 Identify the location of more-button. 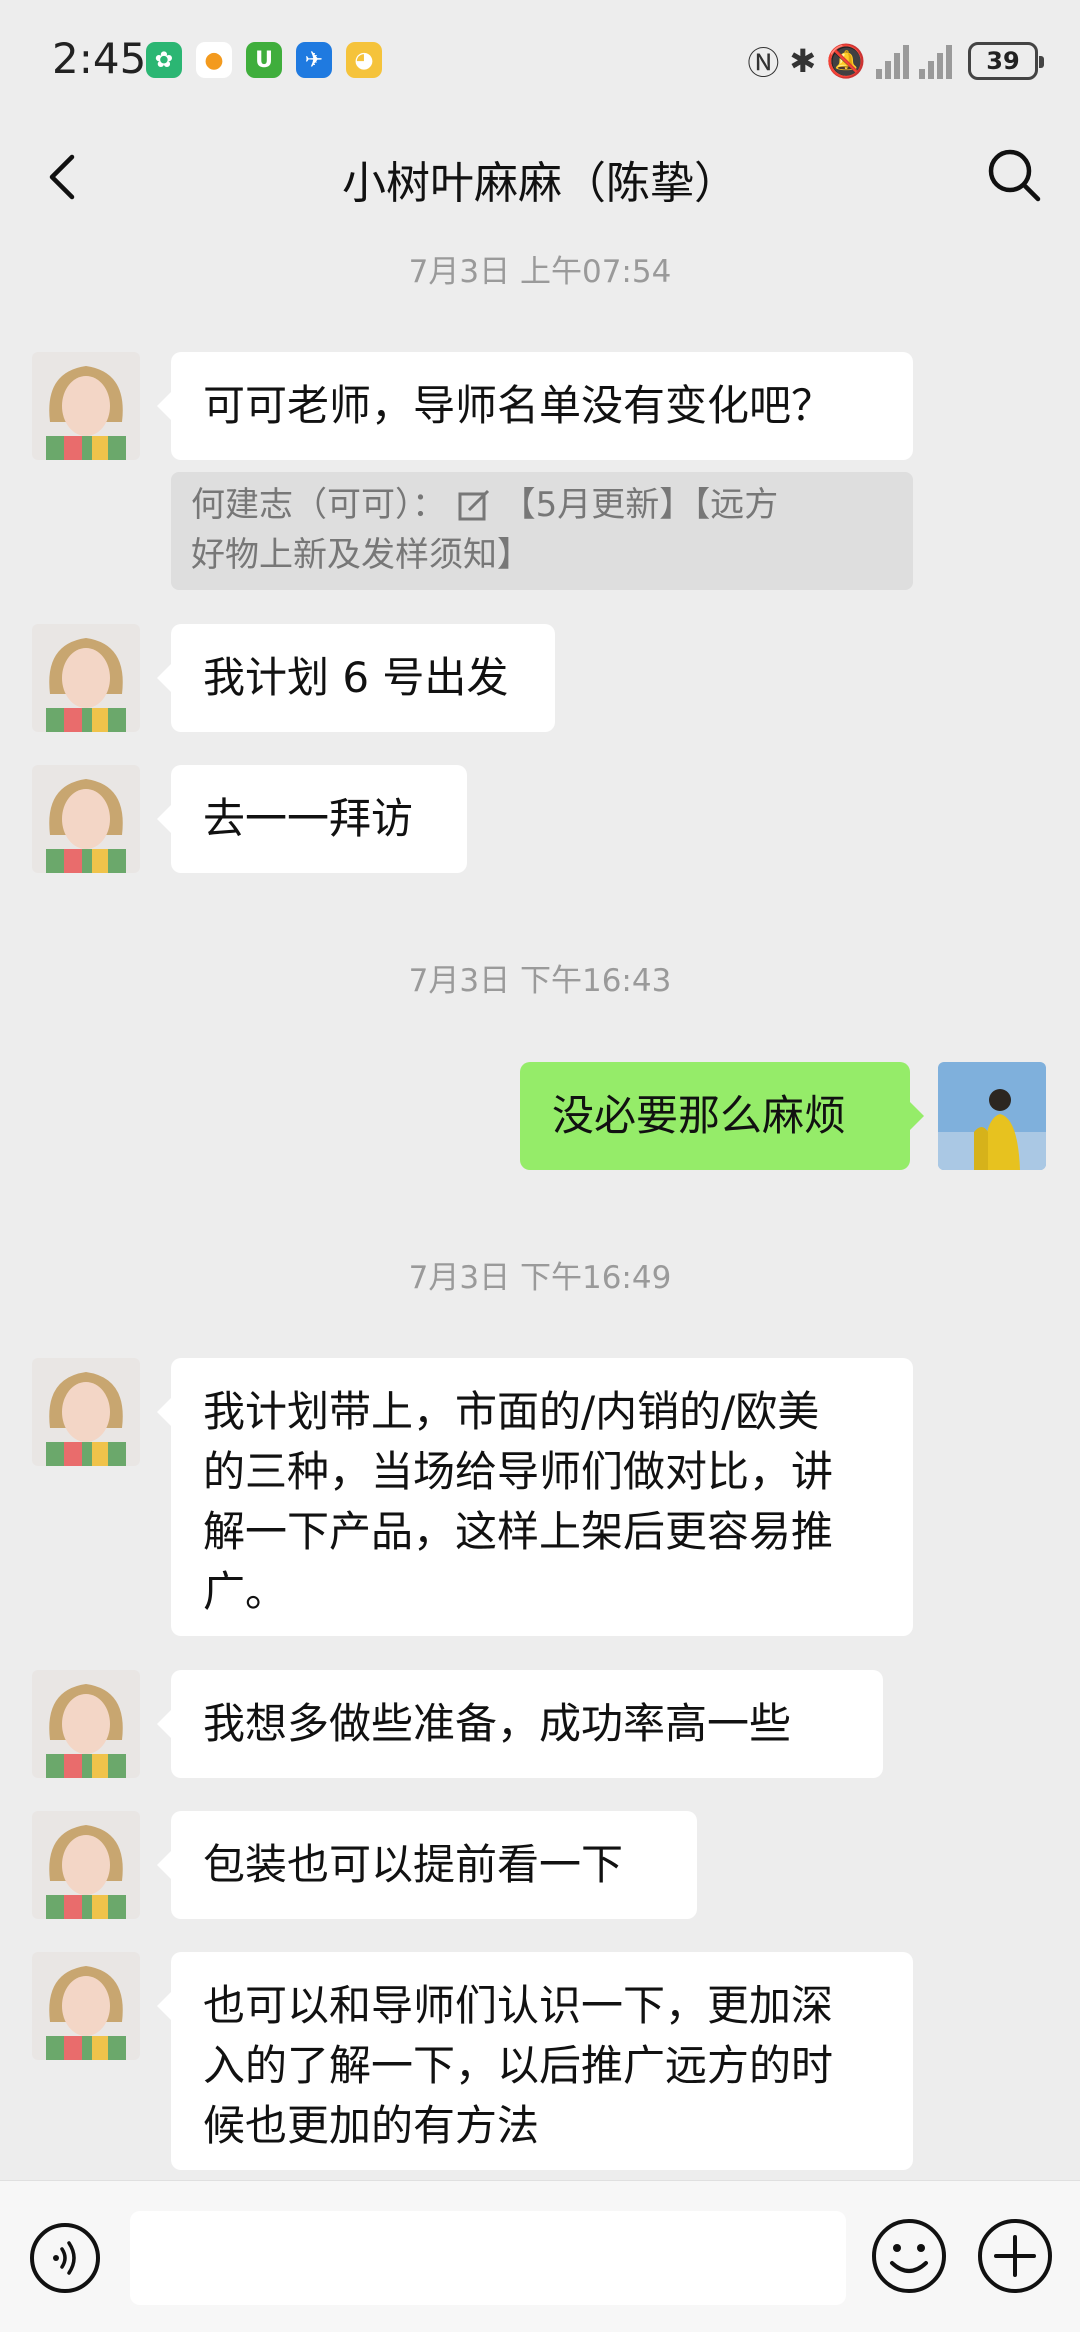
(1015, 2256).